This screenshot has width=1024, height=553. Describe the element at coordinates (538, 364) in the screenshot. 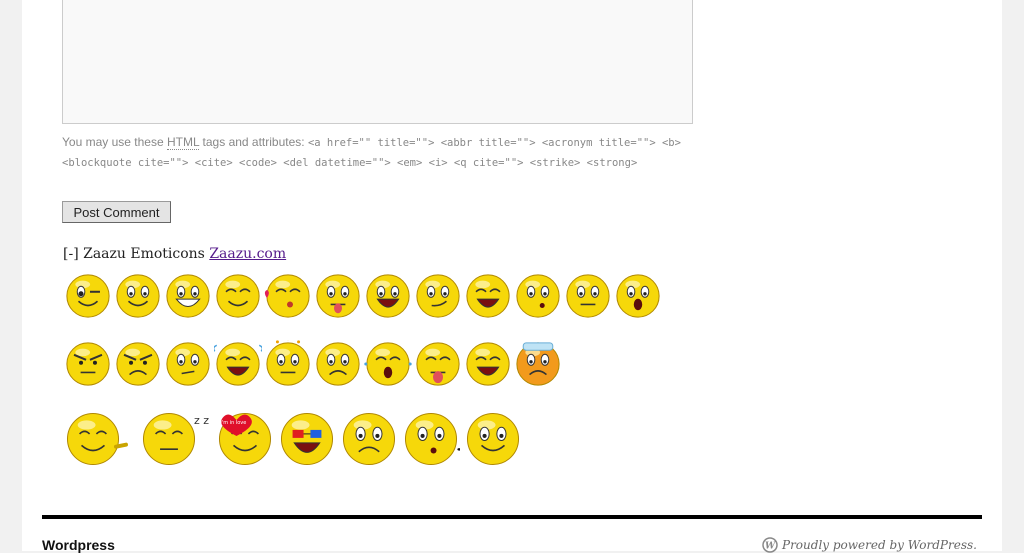

I see `emoticon-sick-icon` at that location.